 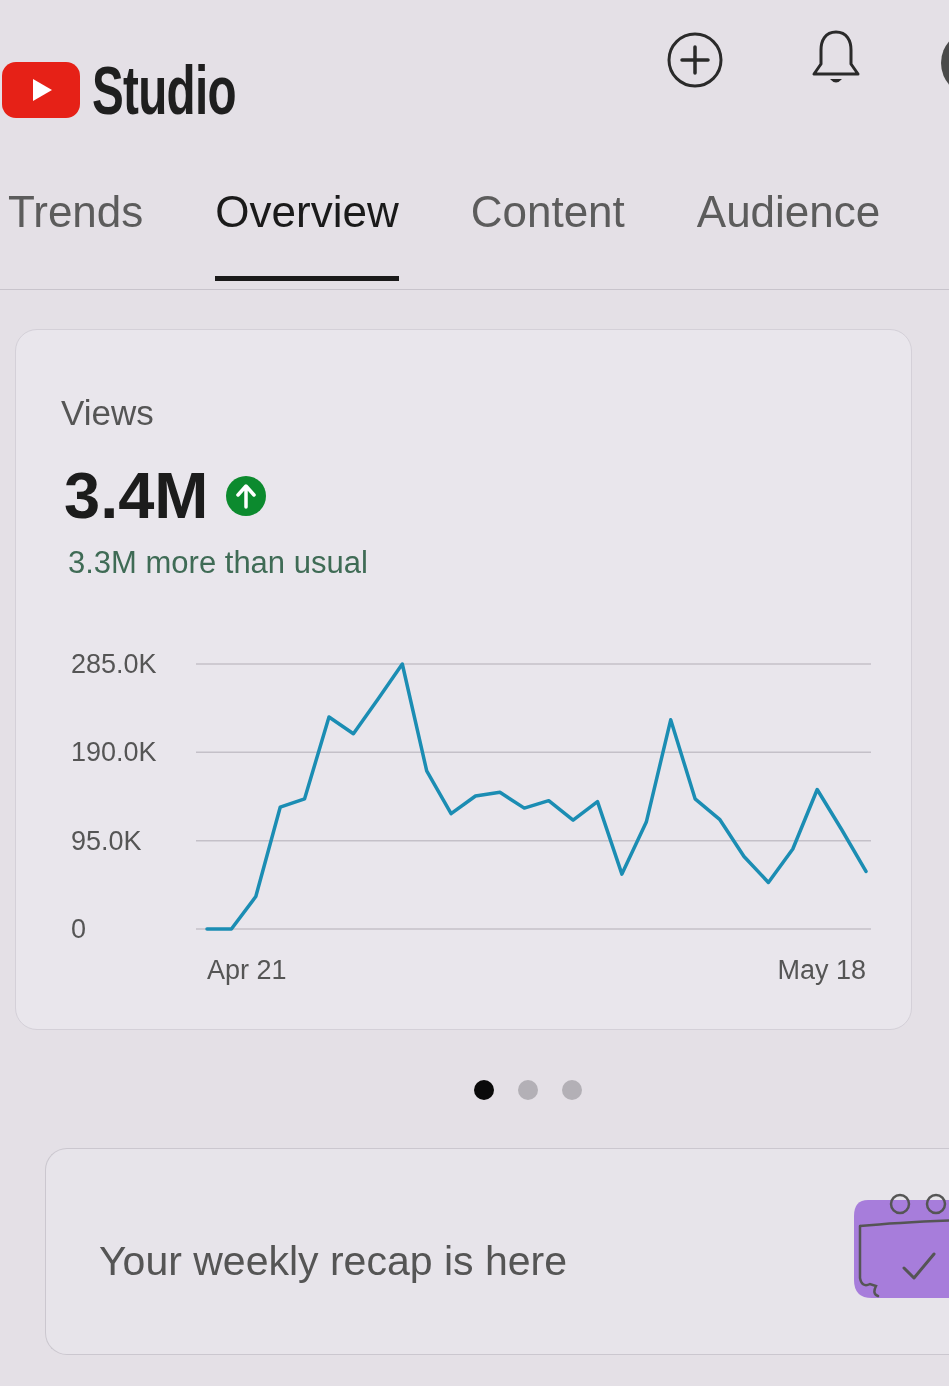 What do you see at coordinates (218, 563) in the screenshot?
I see `comparison-text: 3.3M more than usual` at bounding box center [218, 563].